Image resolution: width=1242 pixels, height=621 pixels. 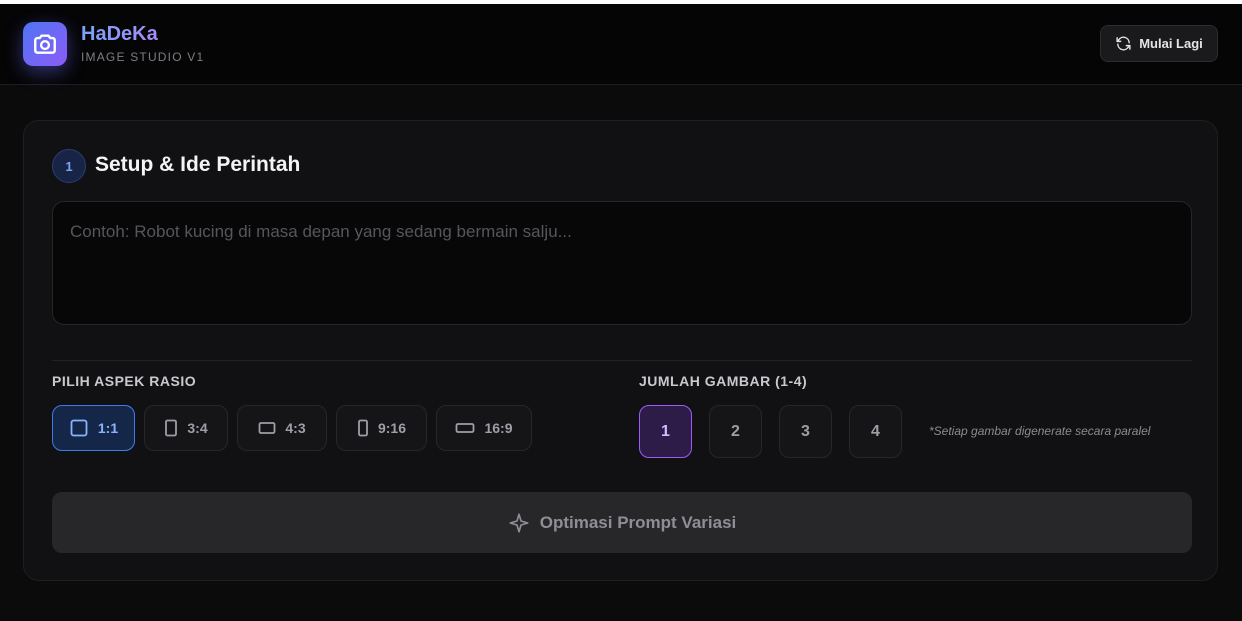 I want to click on ratio-option-3-4: 3:4, so click(x=186, y=428).